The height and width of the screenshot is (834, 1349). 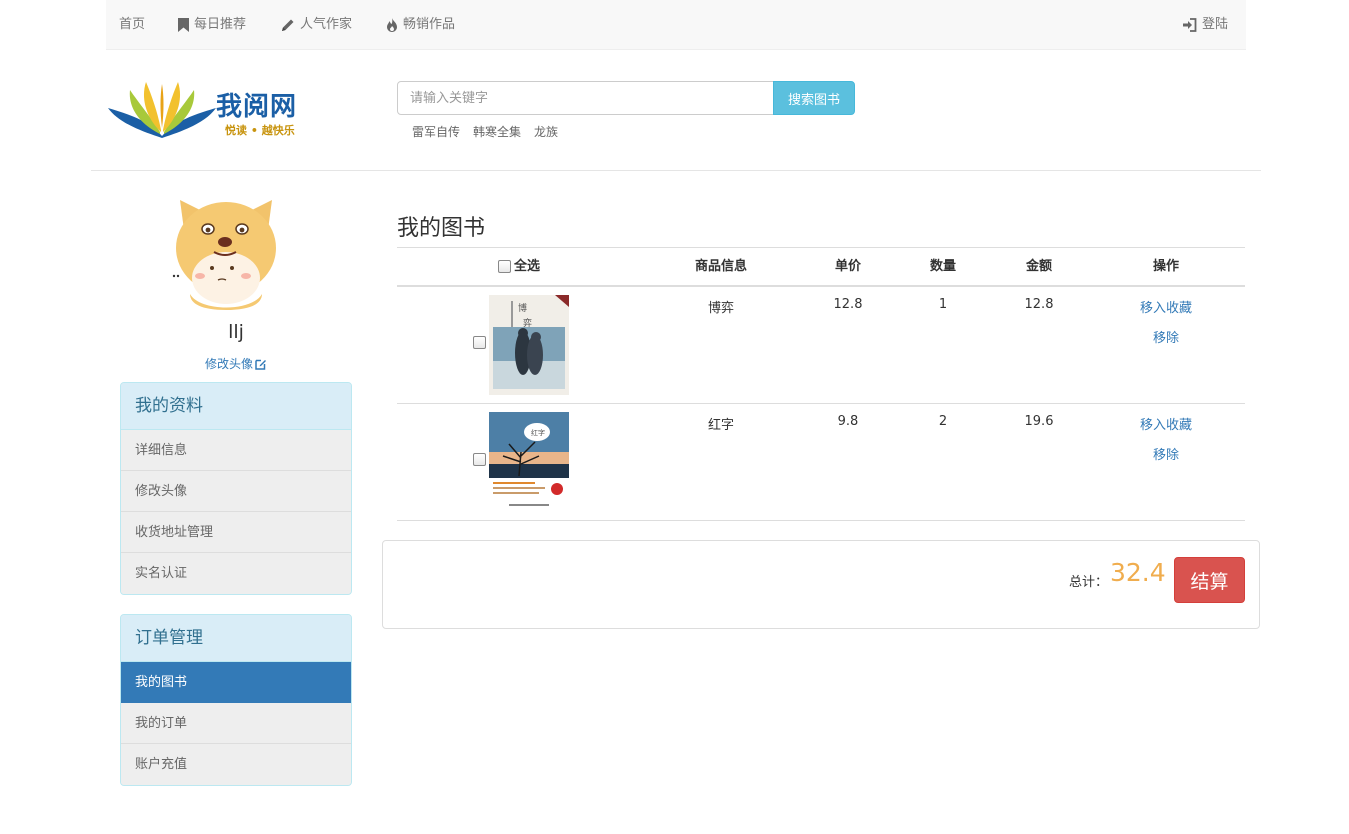 I want to click on logo-title: 我阅网, so click(x=257, y=107).